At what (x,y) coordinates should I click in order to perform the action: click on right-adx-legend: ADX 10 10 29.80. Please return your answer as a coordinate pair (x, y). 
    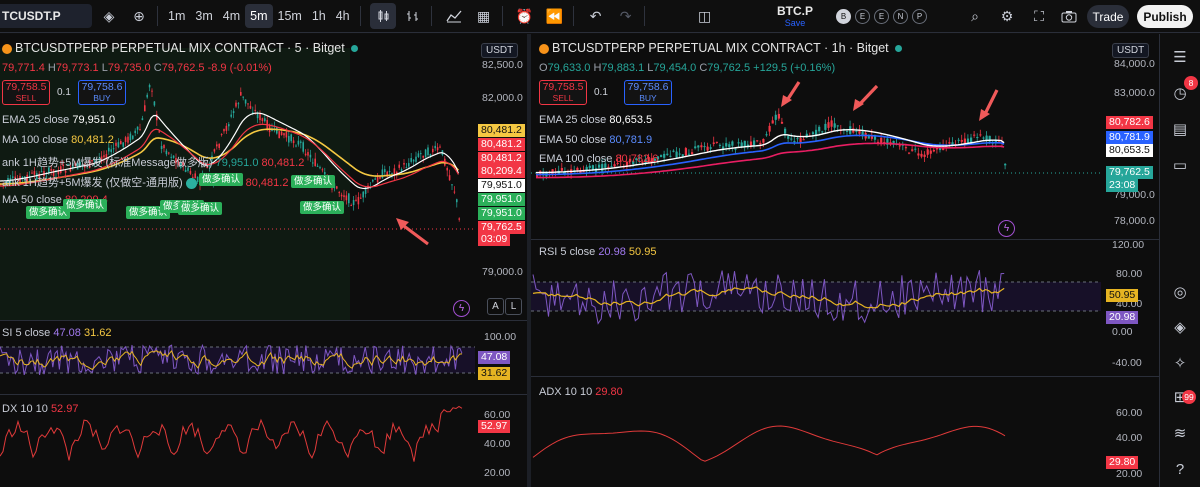
    Looking at the image, I should click on (581, 392).